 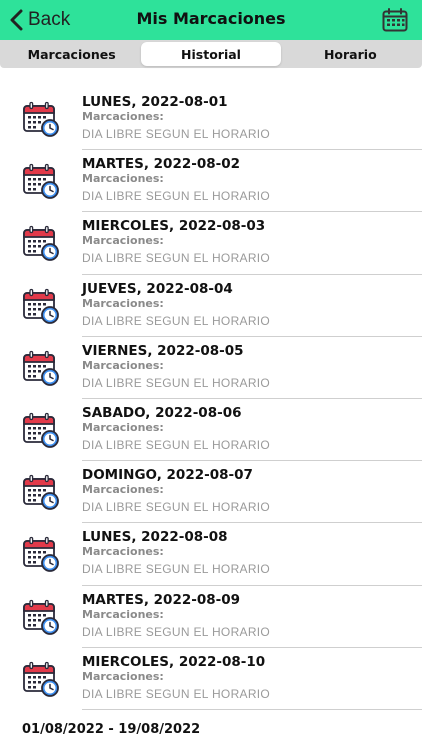 I want to click on entry-date: LUNES, 2022-08-08, so click(x=155, y=537).